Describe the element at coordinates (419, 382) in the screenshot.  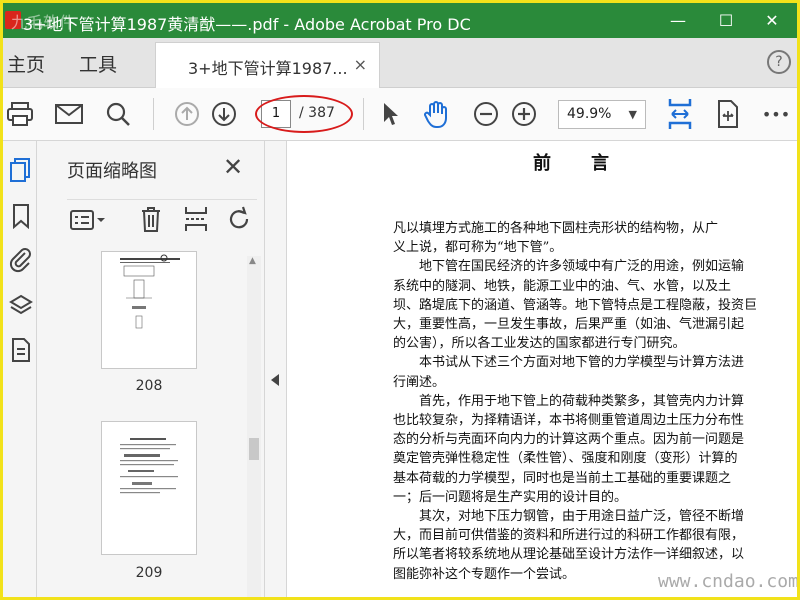
I see `text-line: 行阐述。` at that location.